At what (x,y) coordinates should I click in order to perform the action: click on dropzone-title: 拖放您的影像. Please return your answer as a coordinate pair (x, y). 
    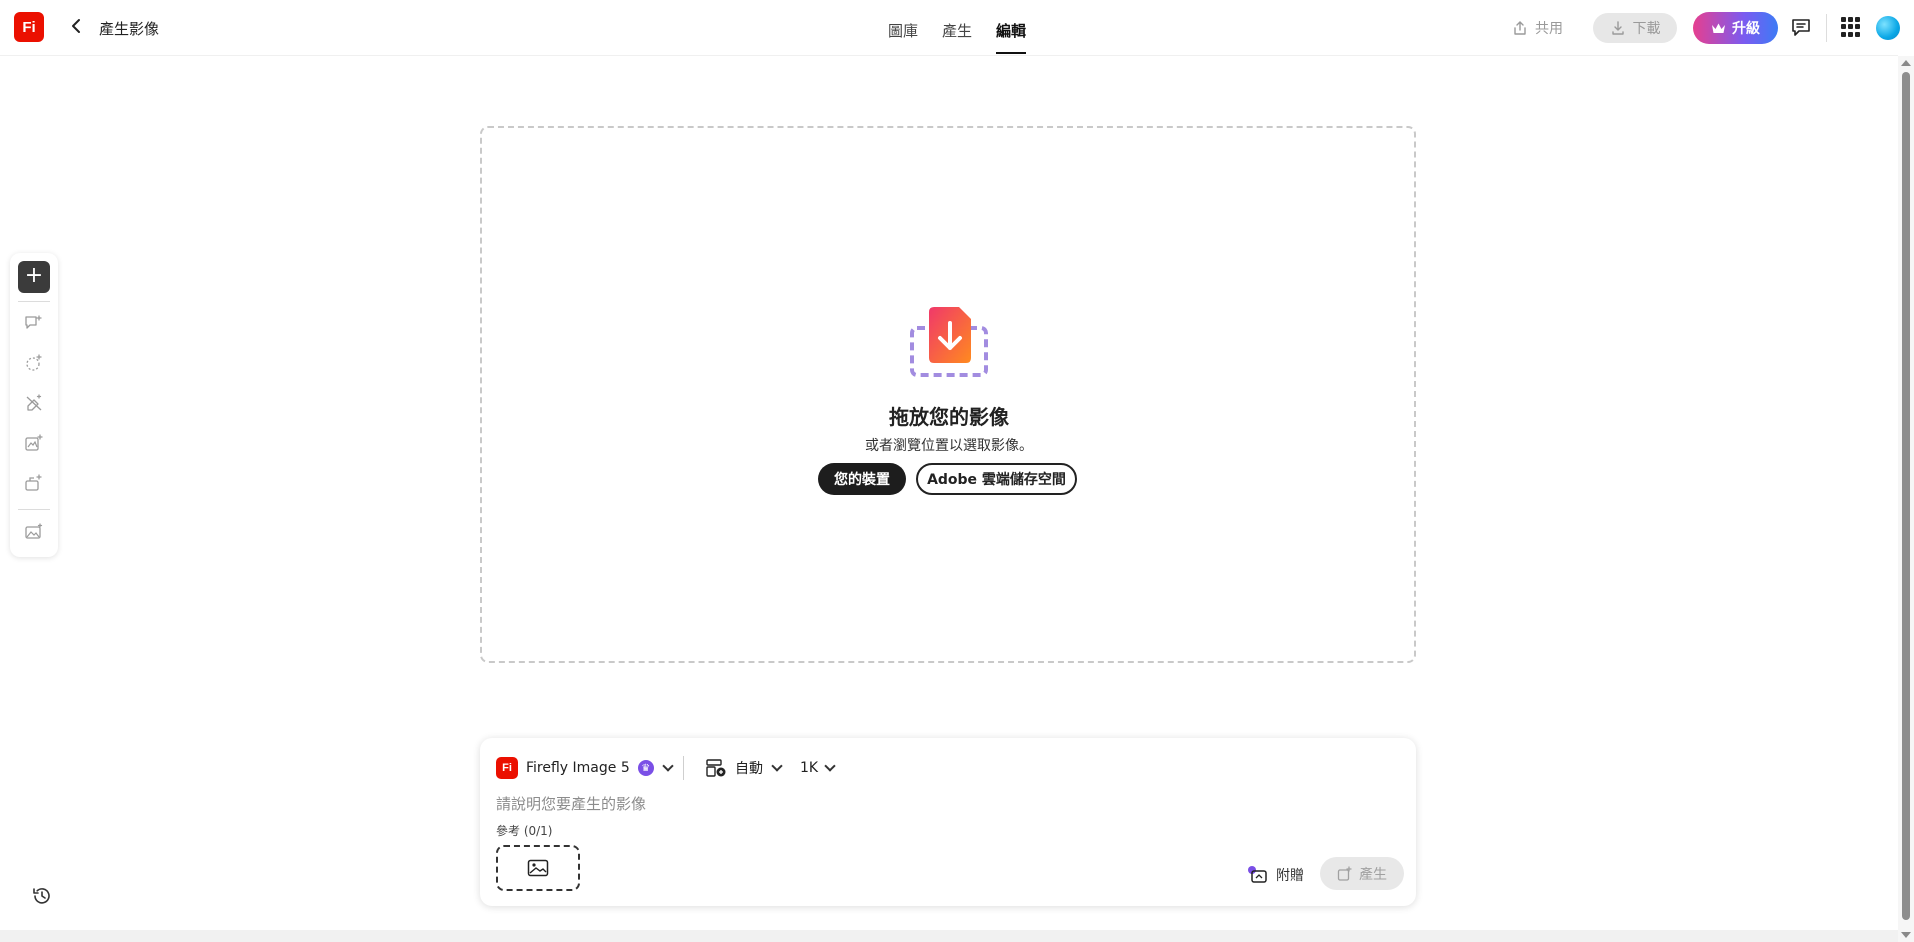
    Looking at the image, I should click on (949, 417).